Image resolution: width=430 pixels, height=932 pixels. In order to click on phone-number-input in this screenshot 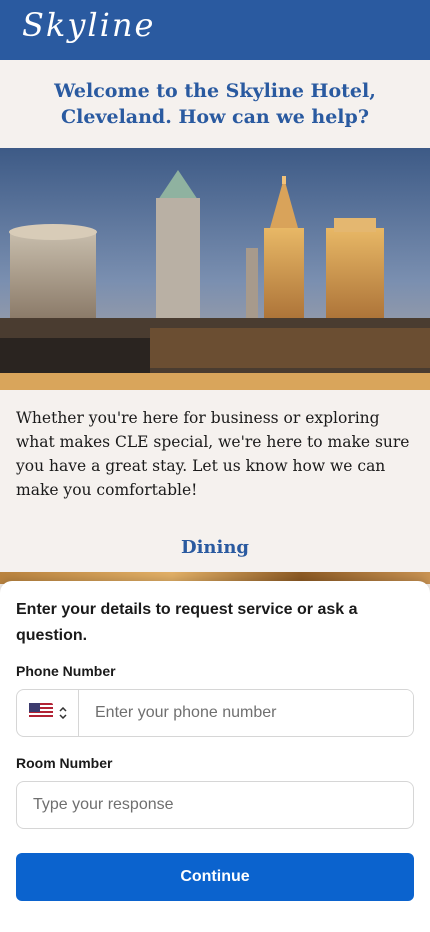, I will do `click(246, 713)`.